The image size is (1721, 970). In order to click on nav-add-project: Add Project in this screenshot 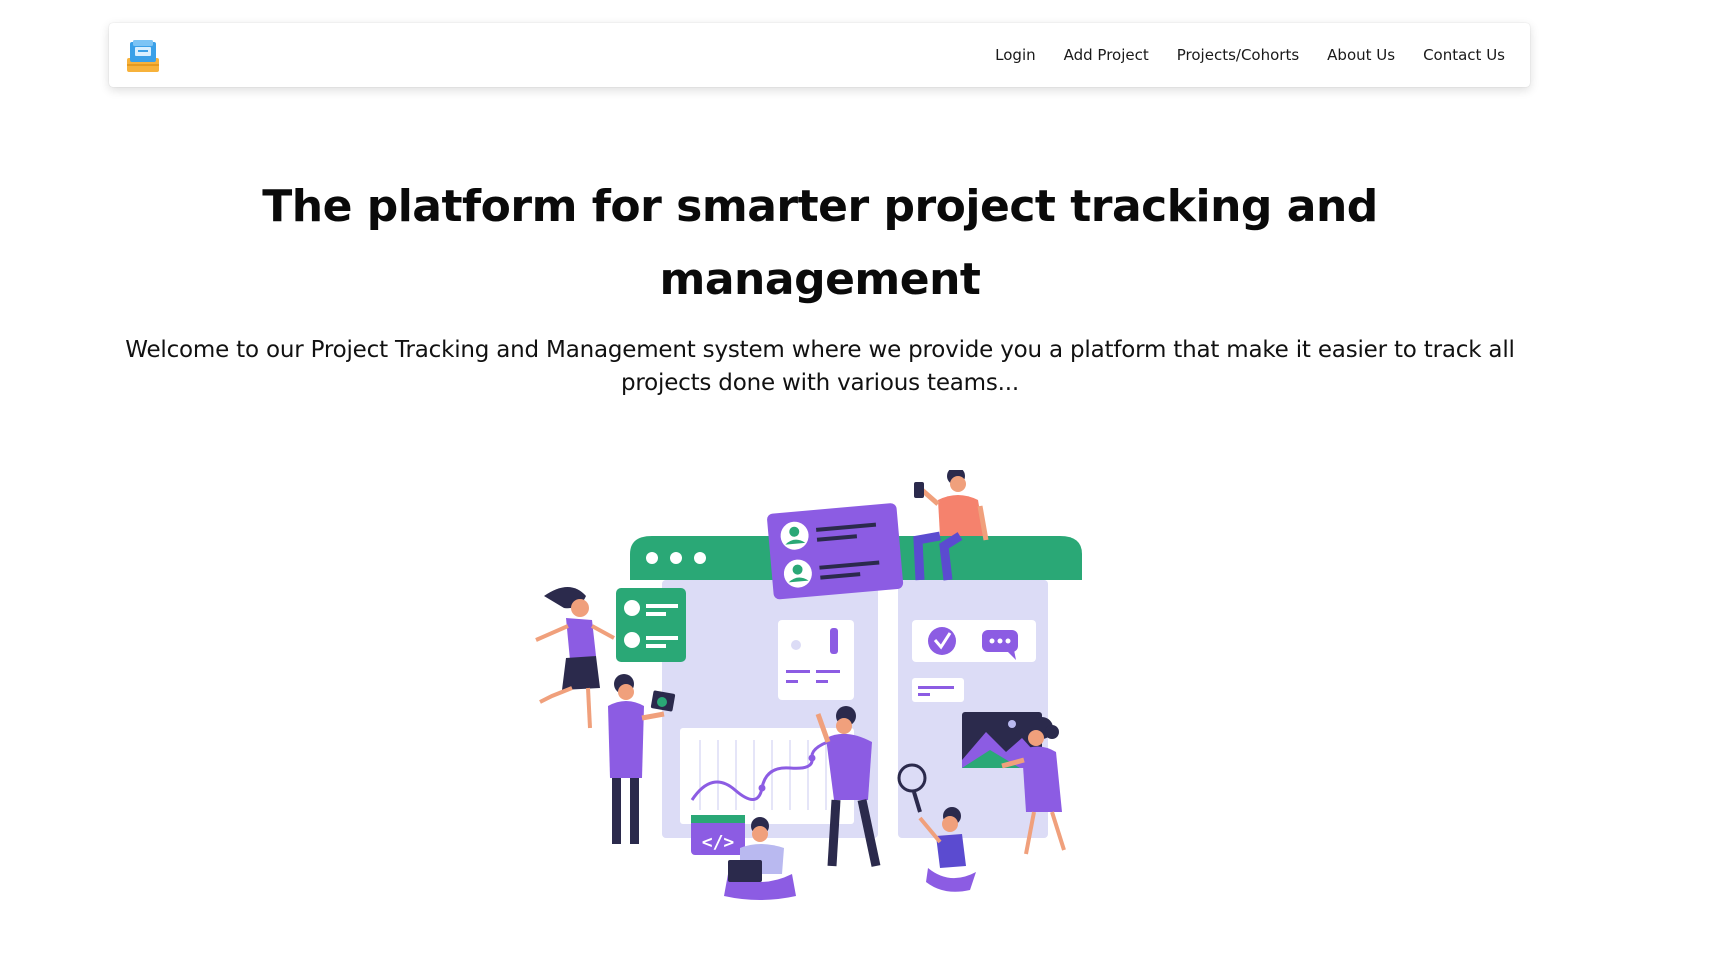, I will do `click(1106, 55)`.